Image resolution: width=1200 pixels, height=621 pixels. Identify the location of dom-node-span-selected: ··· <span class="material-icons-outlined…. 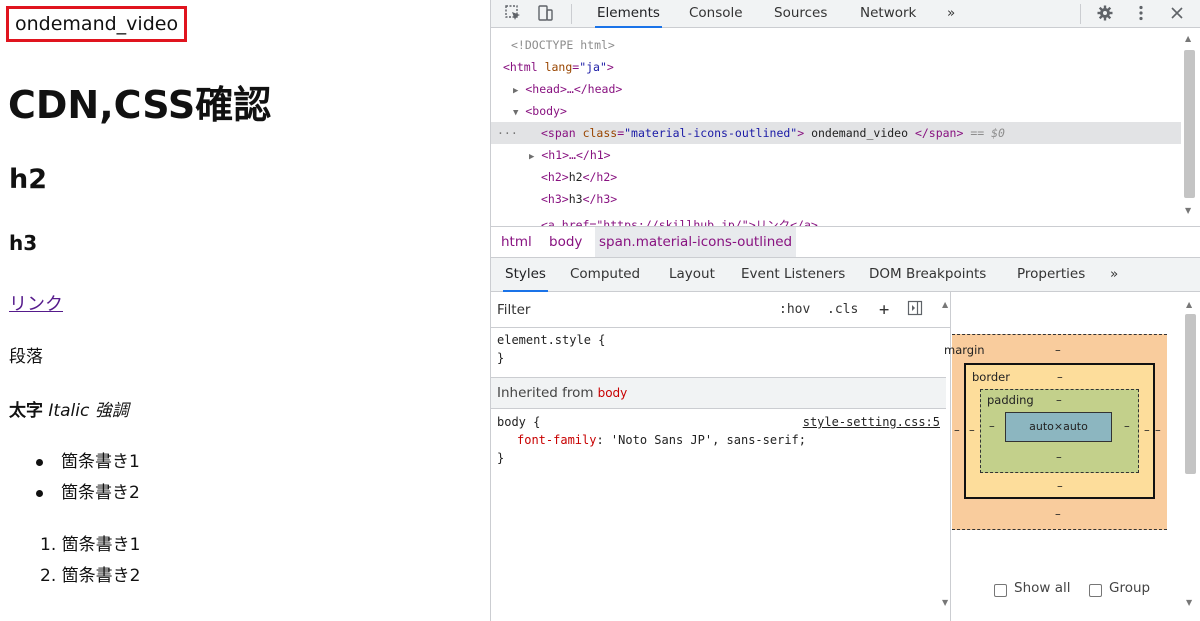
(836, 133).